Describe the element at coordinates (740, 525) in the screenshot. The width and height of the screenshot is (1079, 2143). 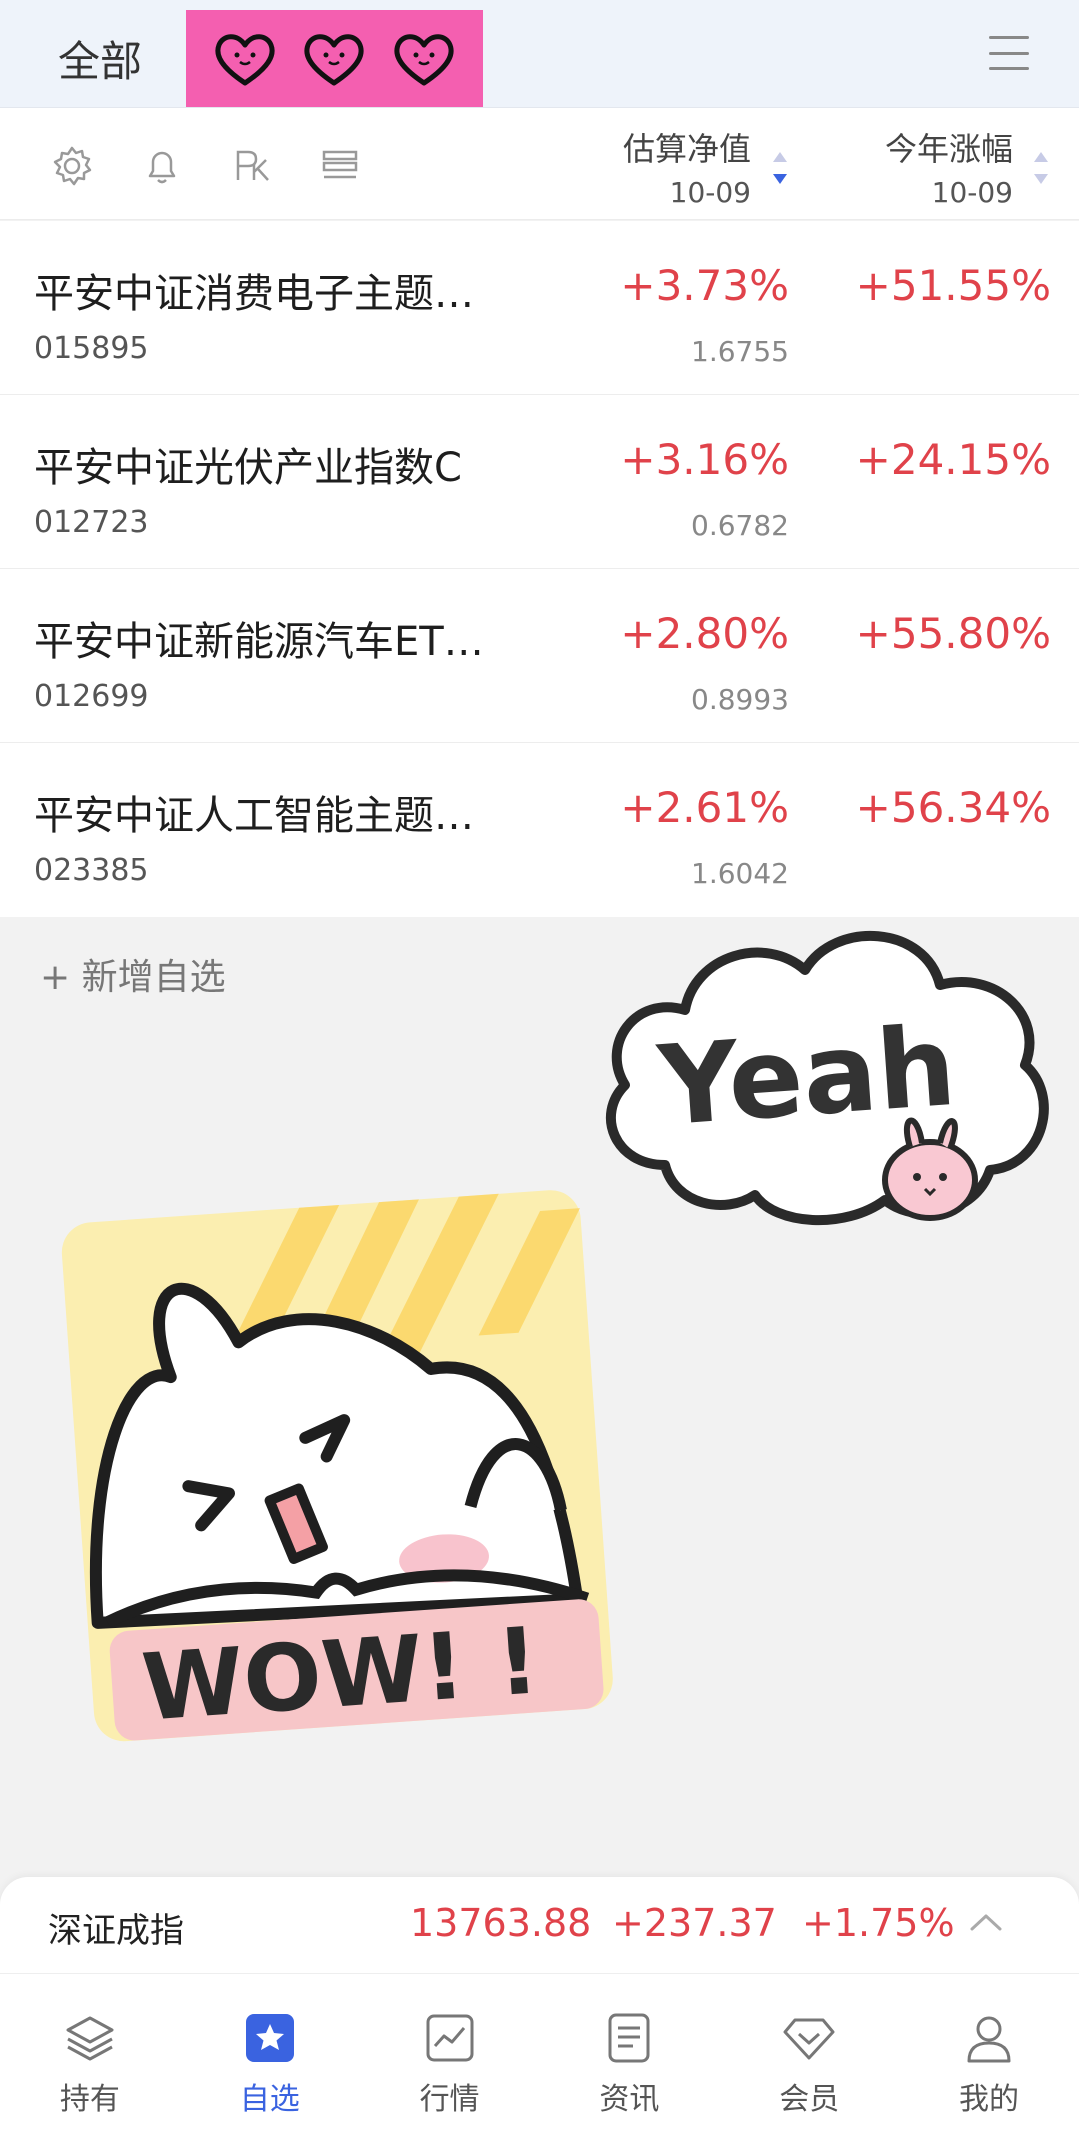
I see `fund-nav: 0.6782` at that location.